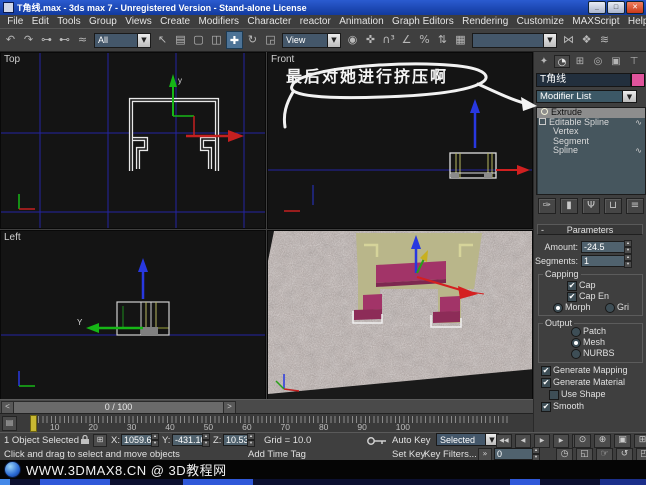 The image size is (646, 485). Describe the element at coordinates (180, 40) in the screenshot. I see `select-by-name-icon: ▤` at that location.